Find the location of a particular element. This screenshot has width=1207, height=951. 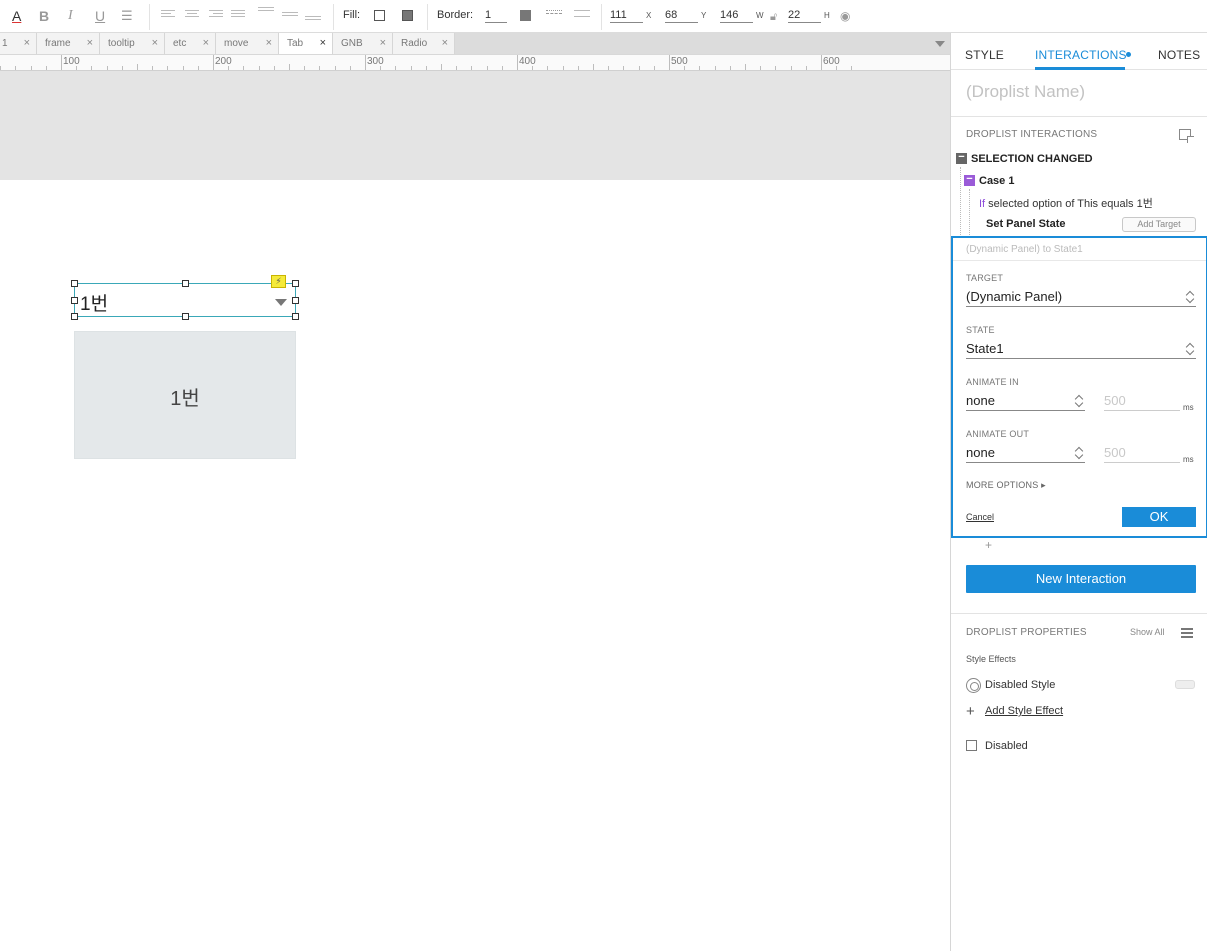

page-tab: GNB × is located at coordinates (363, 43).